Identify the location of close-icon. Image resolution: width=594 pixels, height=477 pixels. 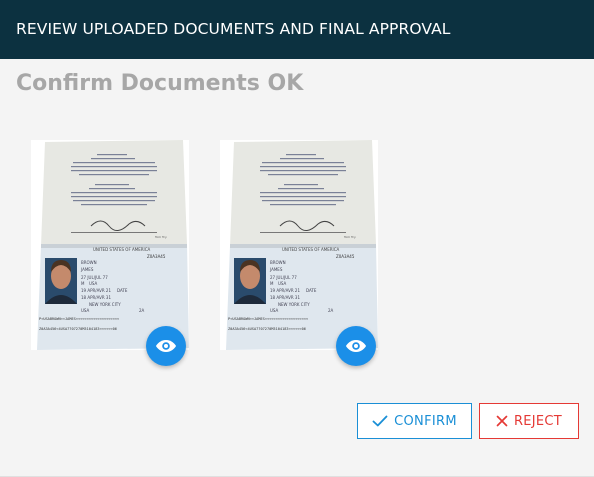
(502, 421).